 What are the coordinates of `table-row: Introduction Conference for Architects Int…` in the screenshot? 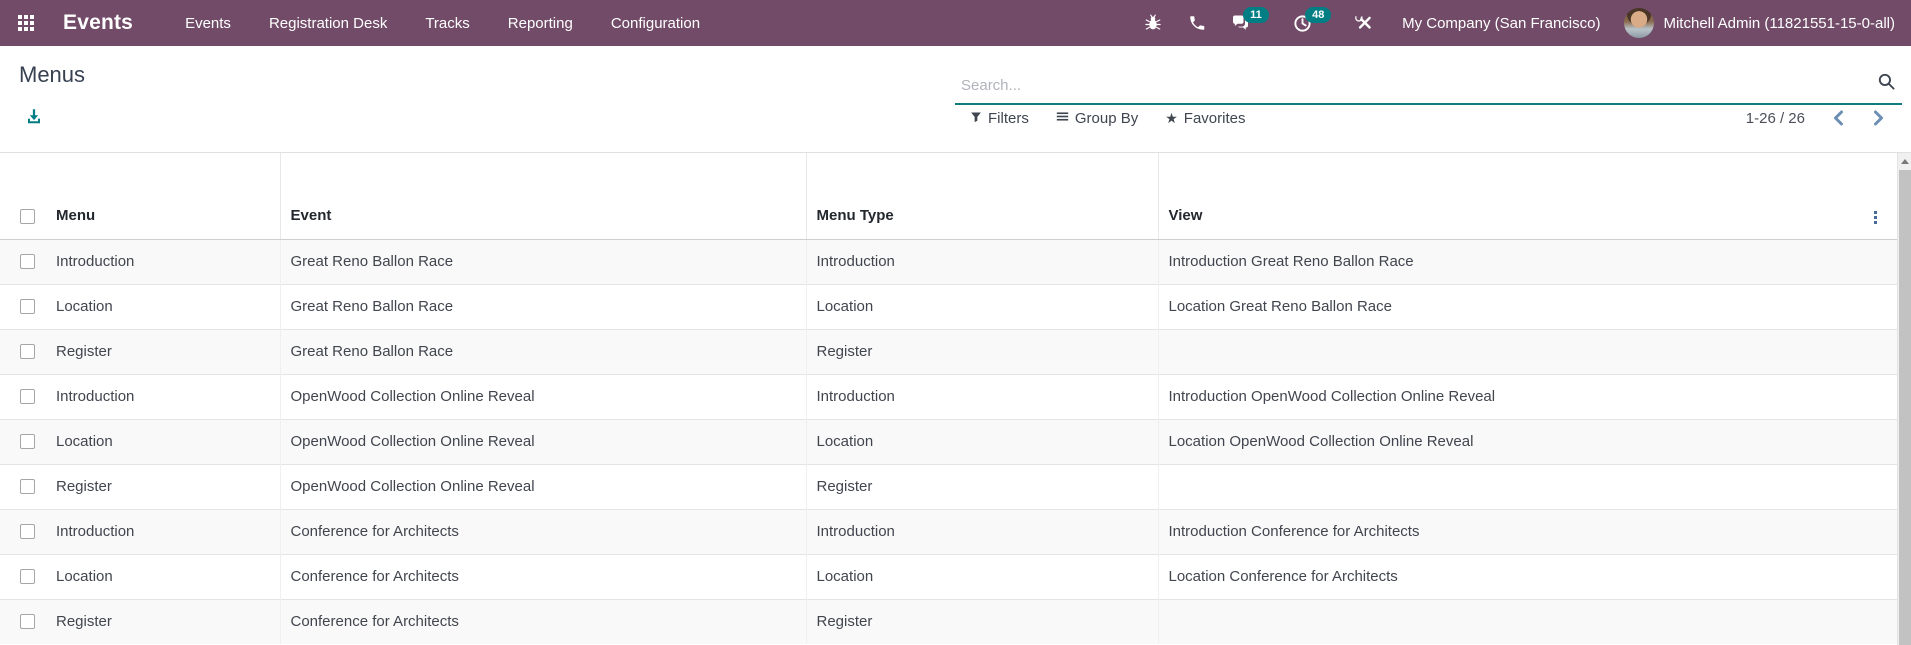 It's located at (948, 531).